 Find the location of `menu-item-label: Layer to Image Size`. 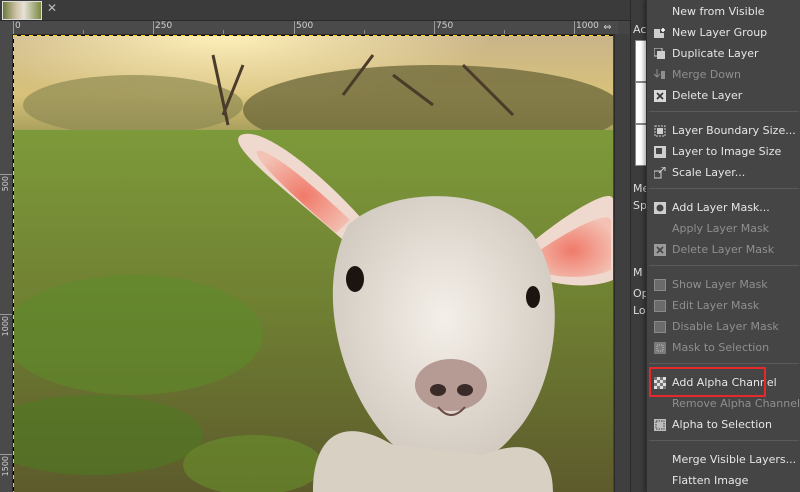

menu-item-label: Layer to Image Size is located at coordinates (727, 151).